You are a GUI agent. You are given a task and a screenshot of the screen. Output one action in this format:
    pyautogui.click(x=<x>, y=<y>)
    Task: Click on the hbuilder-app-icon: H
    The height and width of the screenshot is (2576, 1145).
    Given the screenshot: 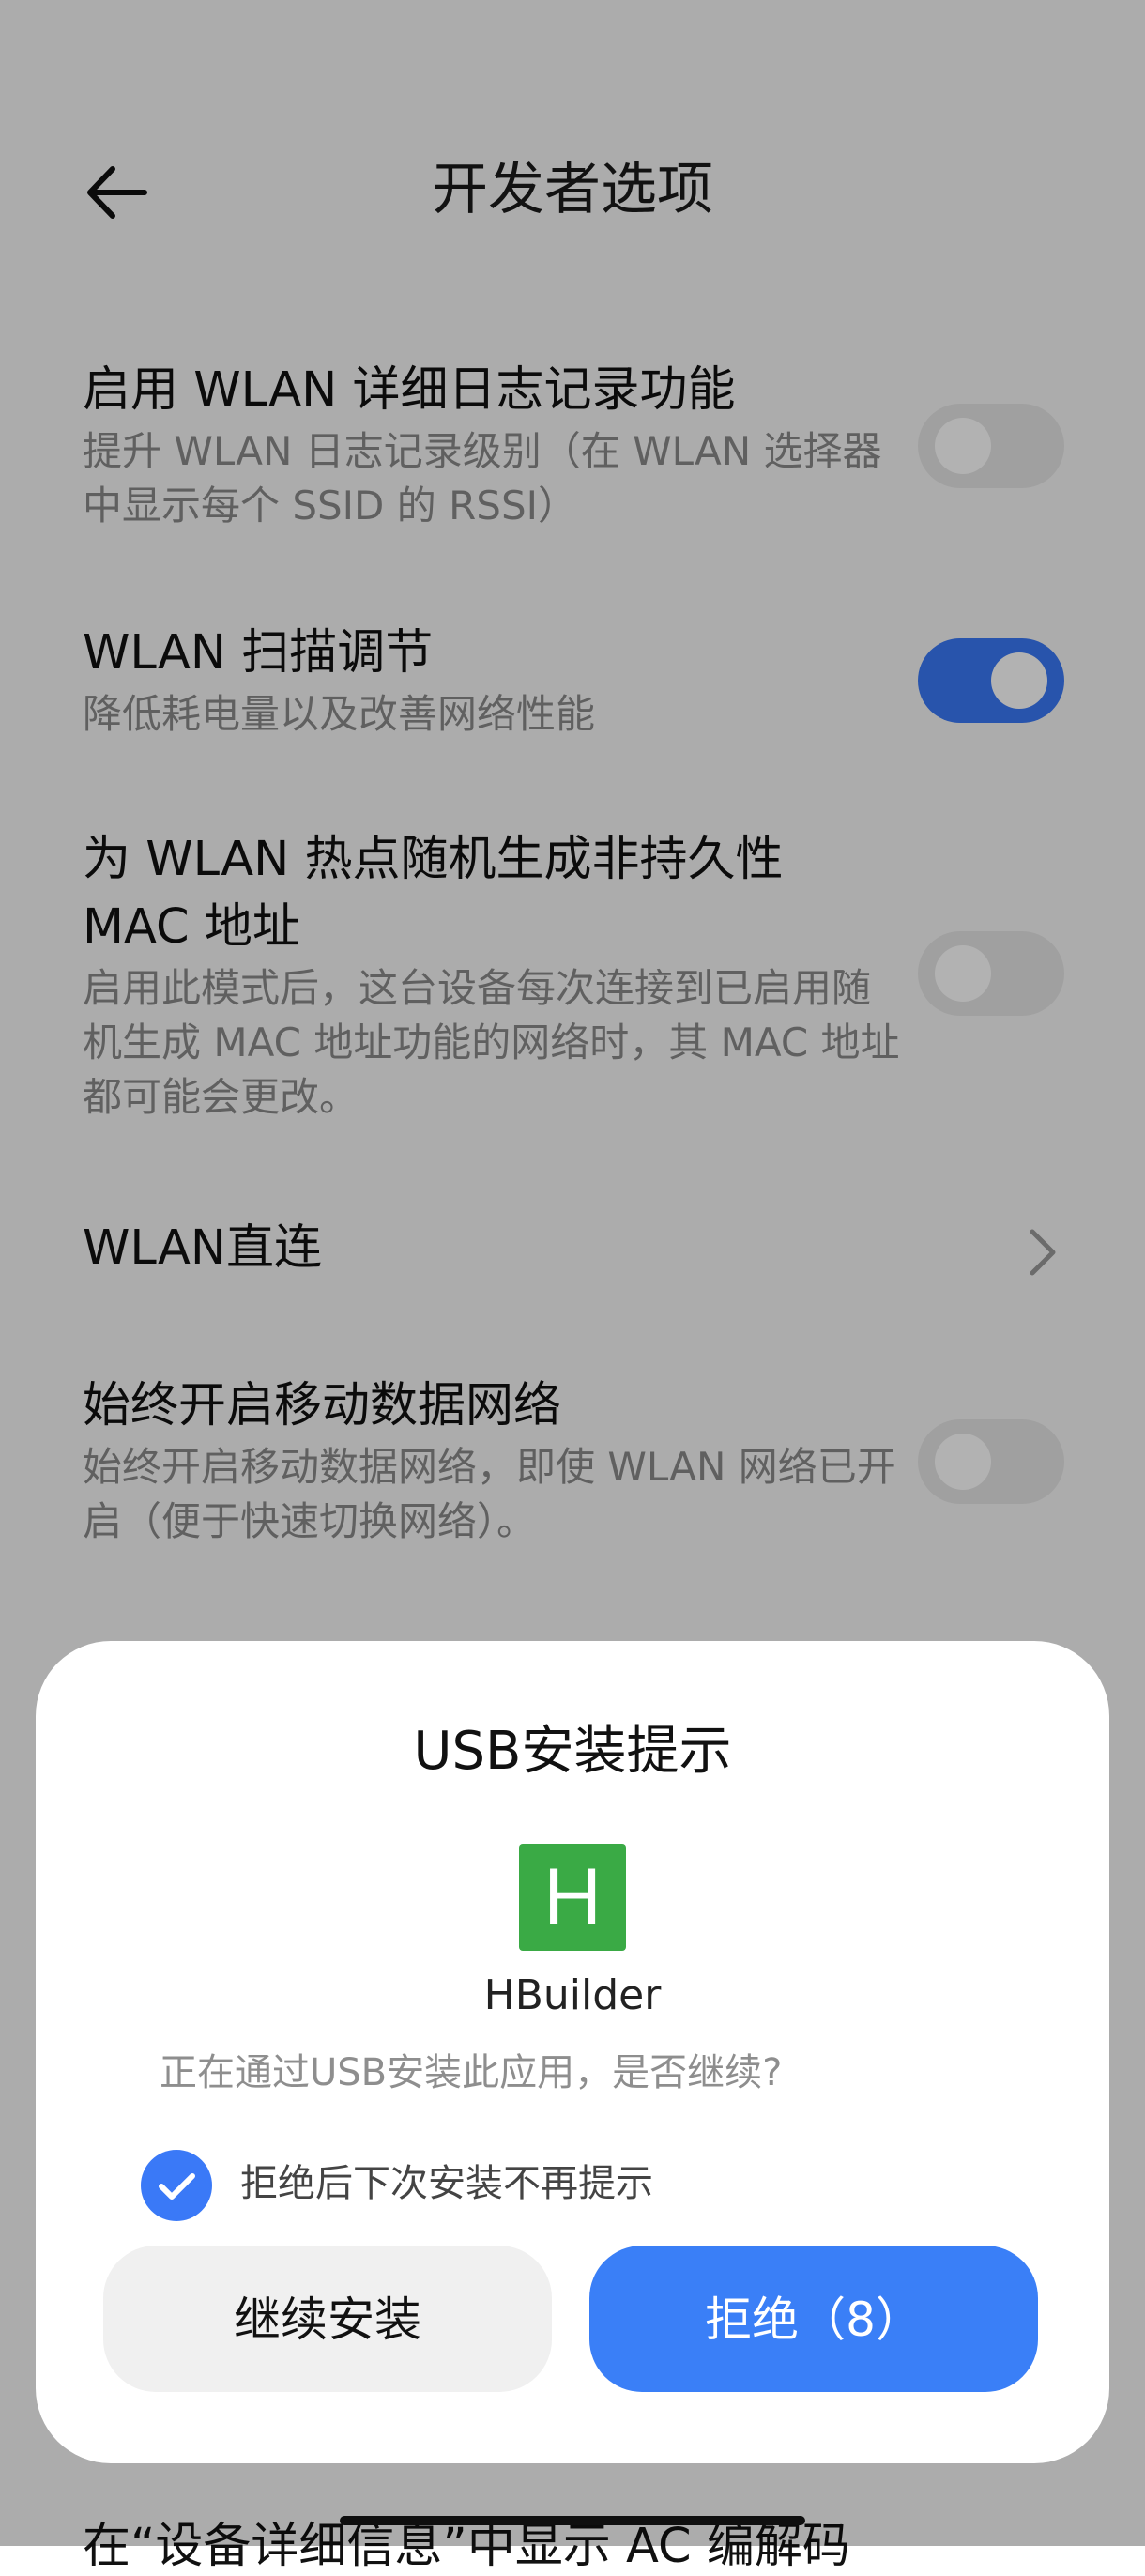 What is the action you would take?
    pyautogui.click(x=572, y=1898)
    